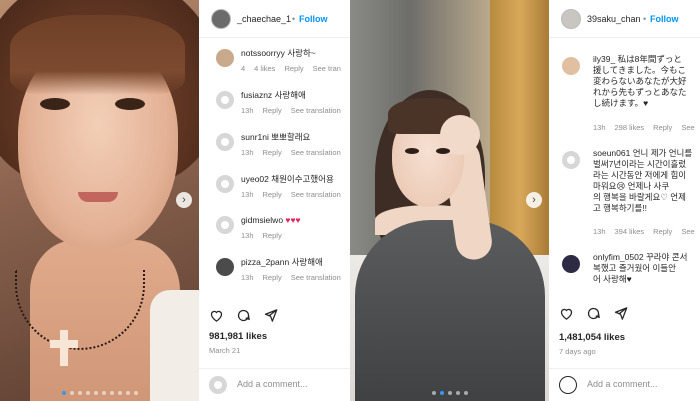 This screenshot has width=700, height=401. What do you see at coordinates (639, 70) in the screenshot?
I see `comment-text-line: 援してきました。今もこ` at bounding box center [639, 70].